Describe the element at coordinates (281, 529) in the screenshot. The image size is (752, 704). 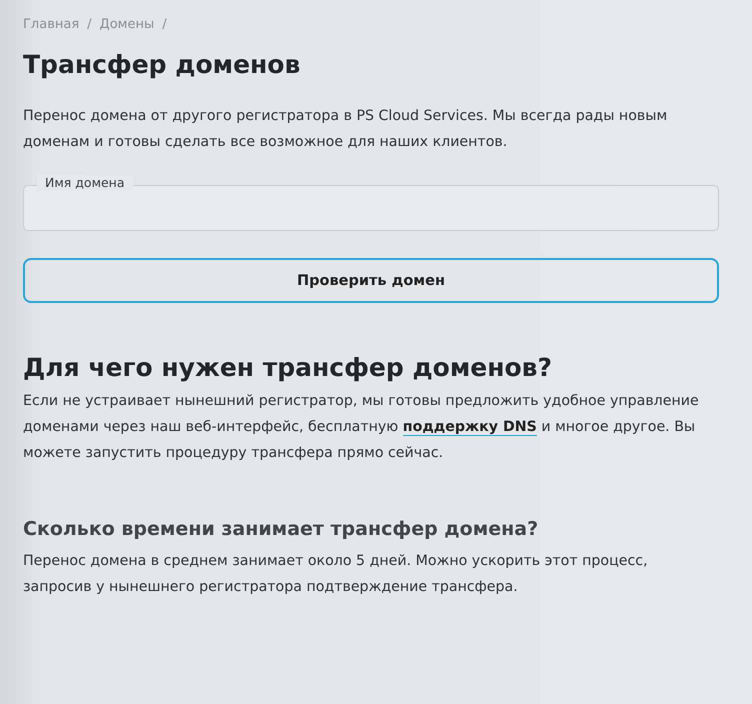
I see `section-heading: Сколько времени занимает трансфер домена?` at that location.